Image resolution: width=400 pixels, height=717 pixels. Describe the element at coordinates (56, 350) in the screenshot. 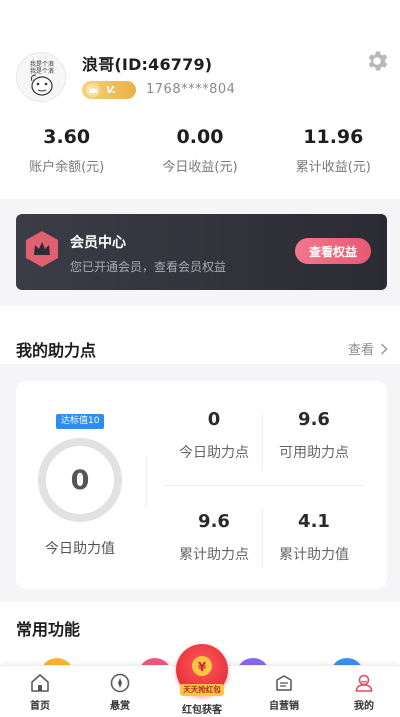

I see `section-title: 我的助力点` at that location.